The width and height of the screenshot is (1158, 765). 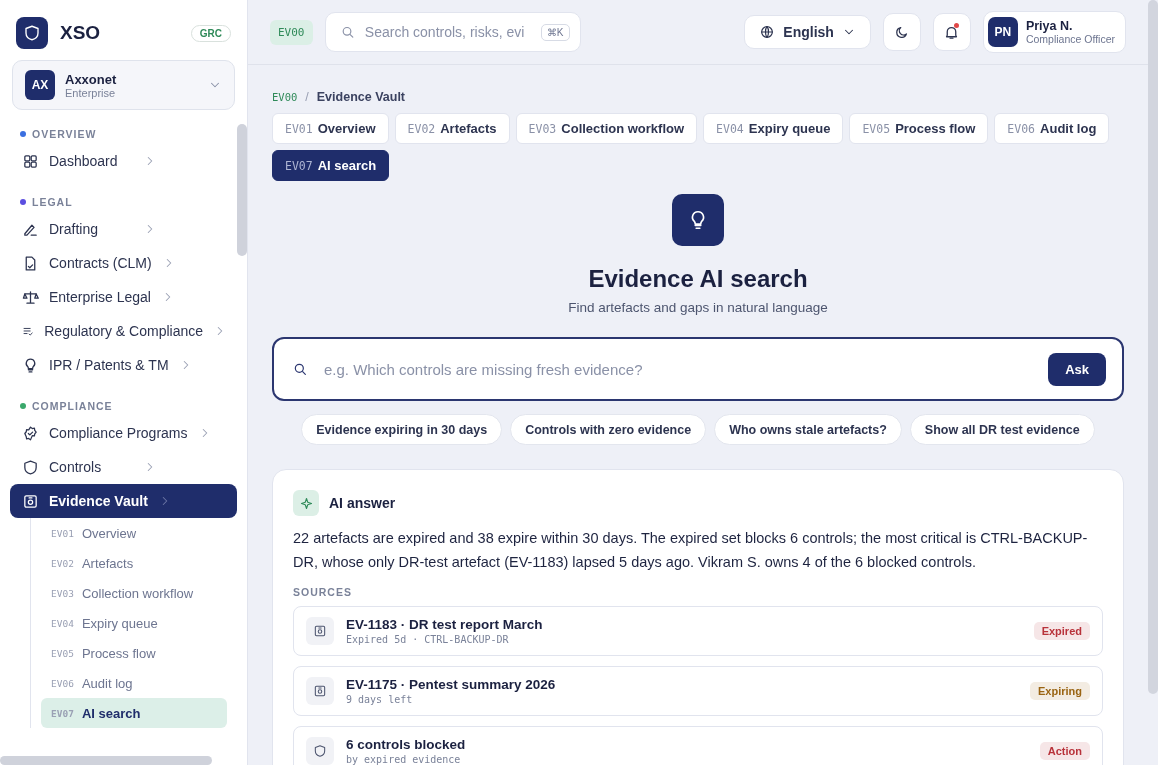 I want to click on user-name: Priya N., so click(x=1049, y=26).